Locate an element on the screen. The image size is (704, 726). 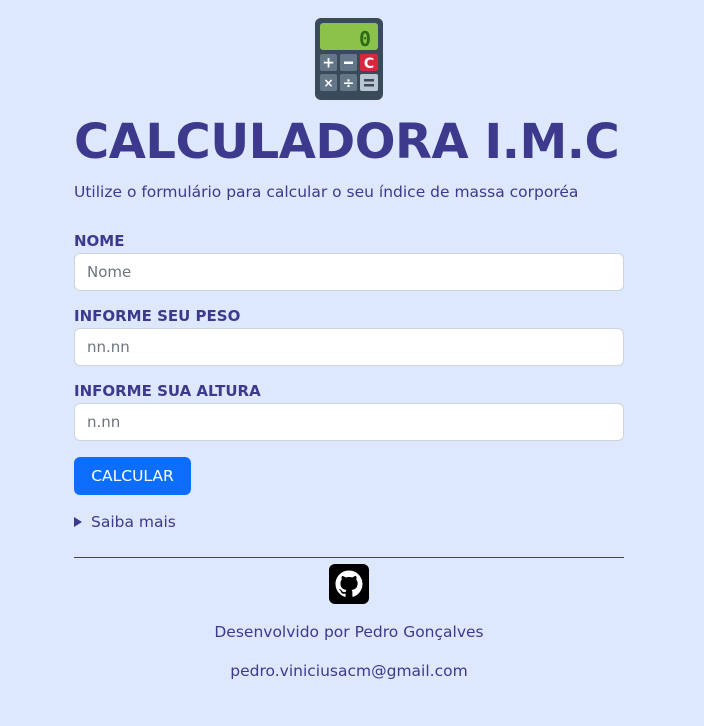
github-icon is located at coordinates (349, 584).